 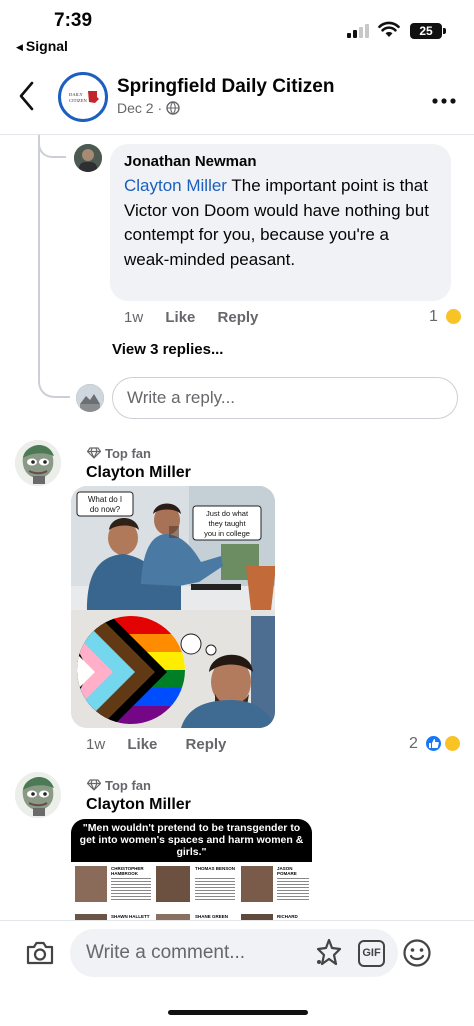 What do you see at coordinates (105, 509) in the screenshot?
I see `svg-text: do now?` at bounding box center [105, 509].